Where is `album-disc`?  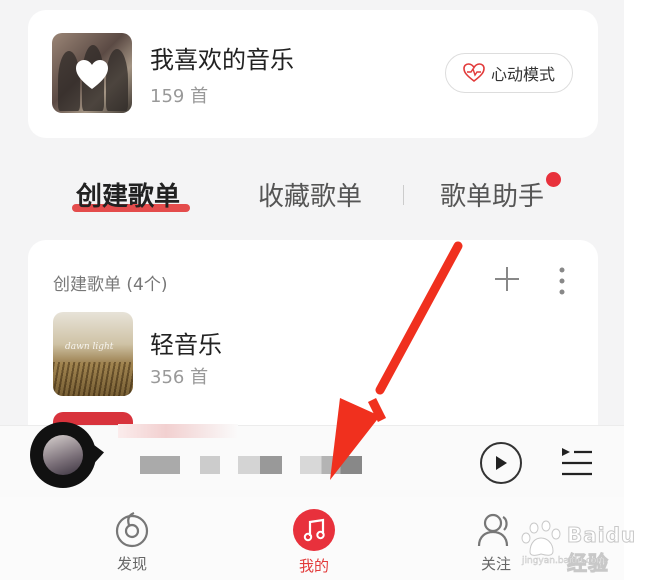 album-disc is located at coordinates (63, 455).